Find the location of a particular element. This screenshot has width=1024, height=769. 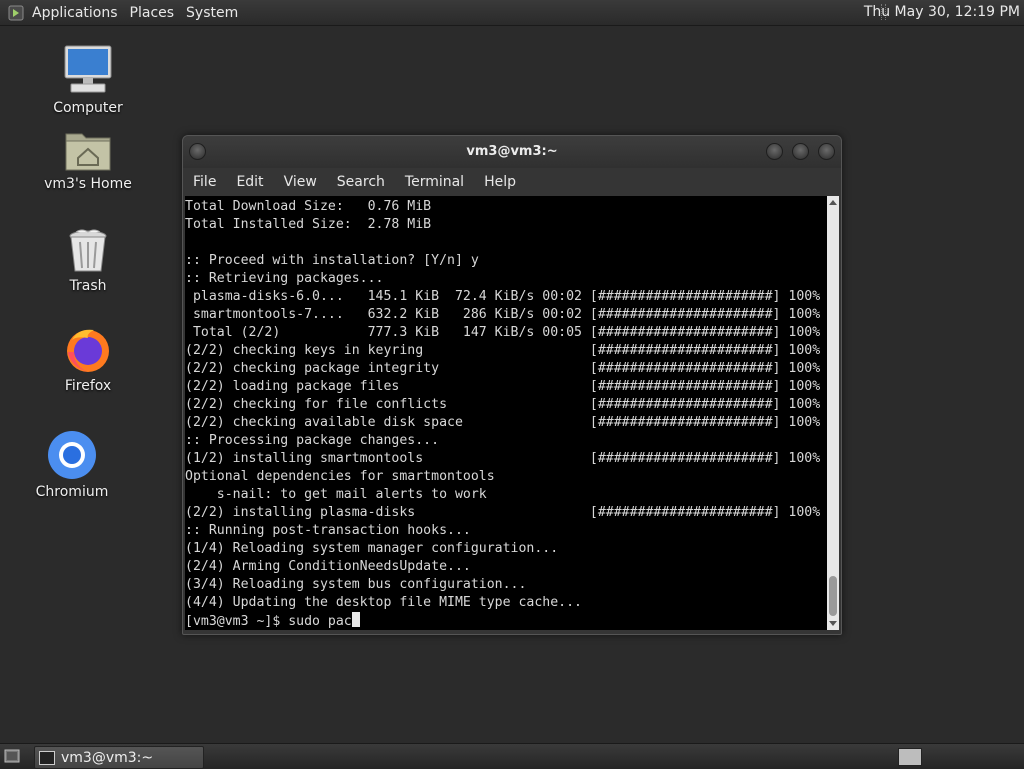

desktop-icon-home: vm3's Home is located at coordinates (88, 160).